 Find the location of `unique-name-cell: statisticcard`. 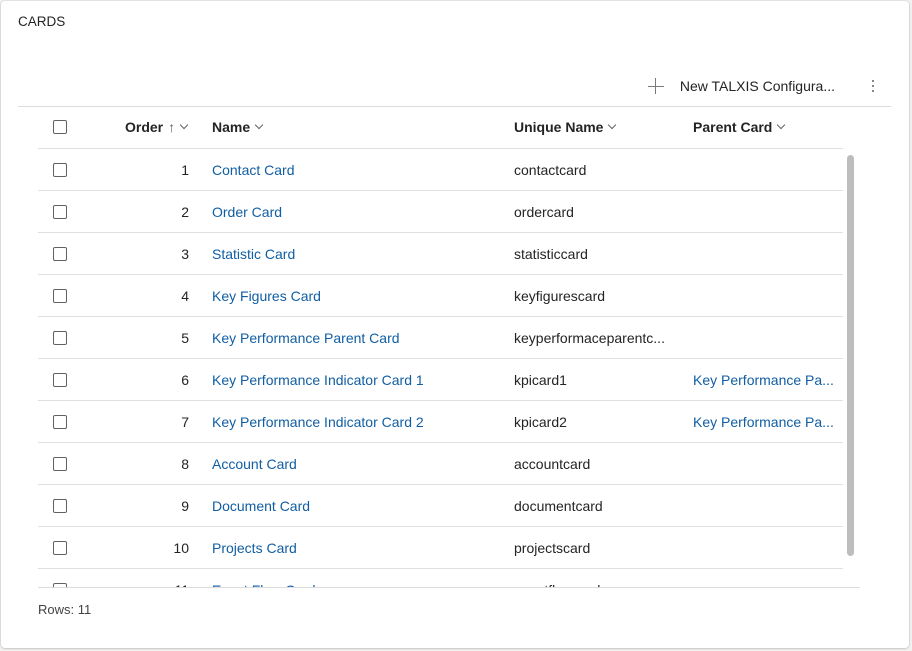

unique-name-cell: statisticcard is located at coordinates (551, 253).